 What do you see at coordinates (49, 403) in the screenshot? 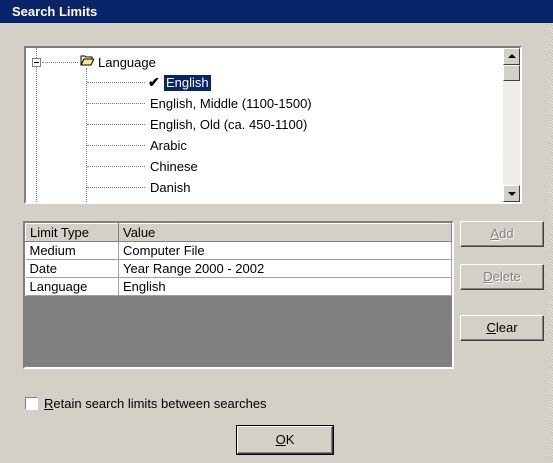
I see `retain-accelerator: R` at bounding box center [49, 403].